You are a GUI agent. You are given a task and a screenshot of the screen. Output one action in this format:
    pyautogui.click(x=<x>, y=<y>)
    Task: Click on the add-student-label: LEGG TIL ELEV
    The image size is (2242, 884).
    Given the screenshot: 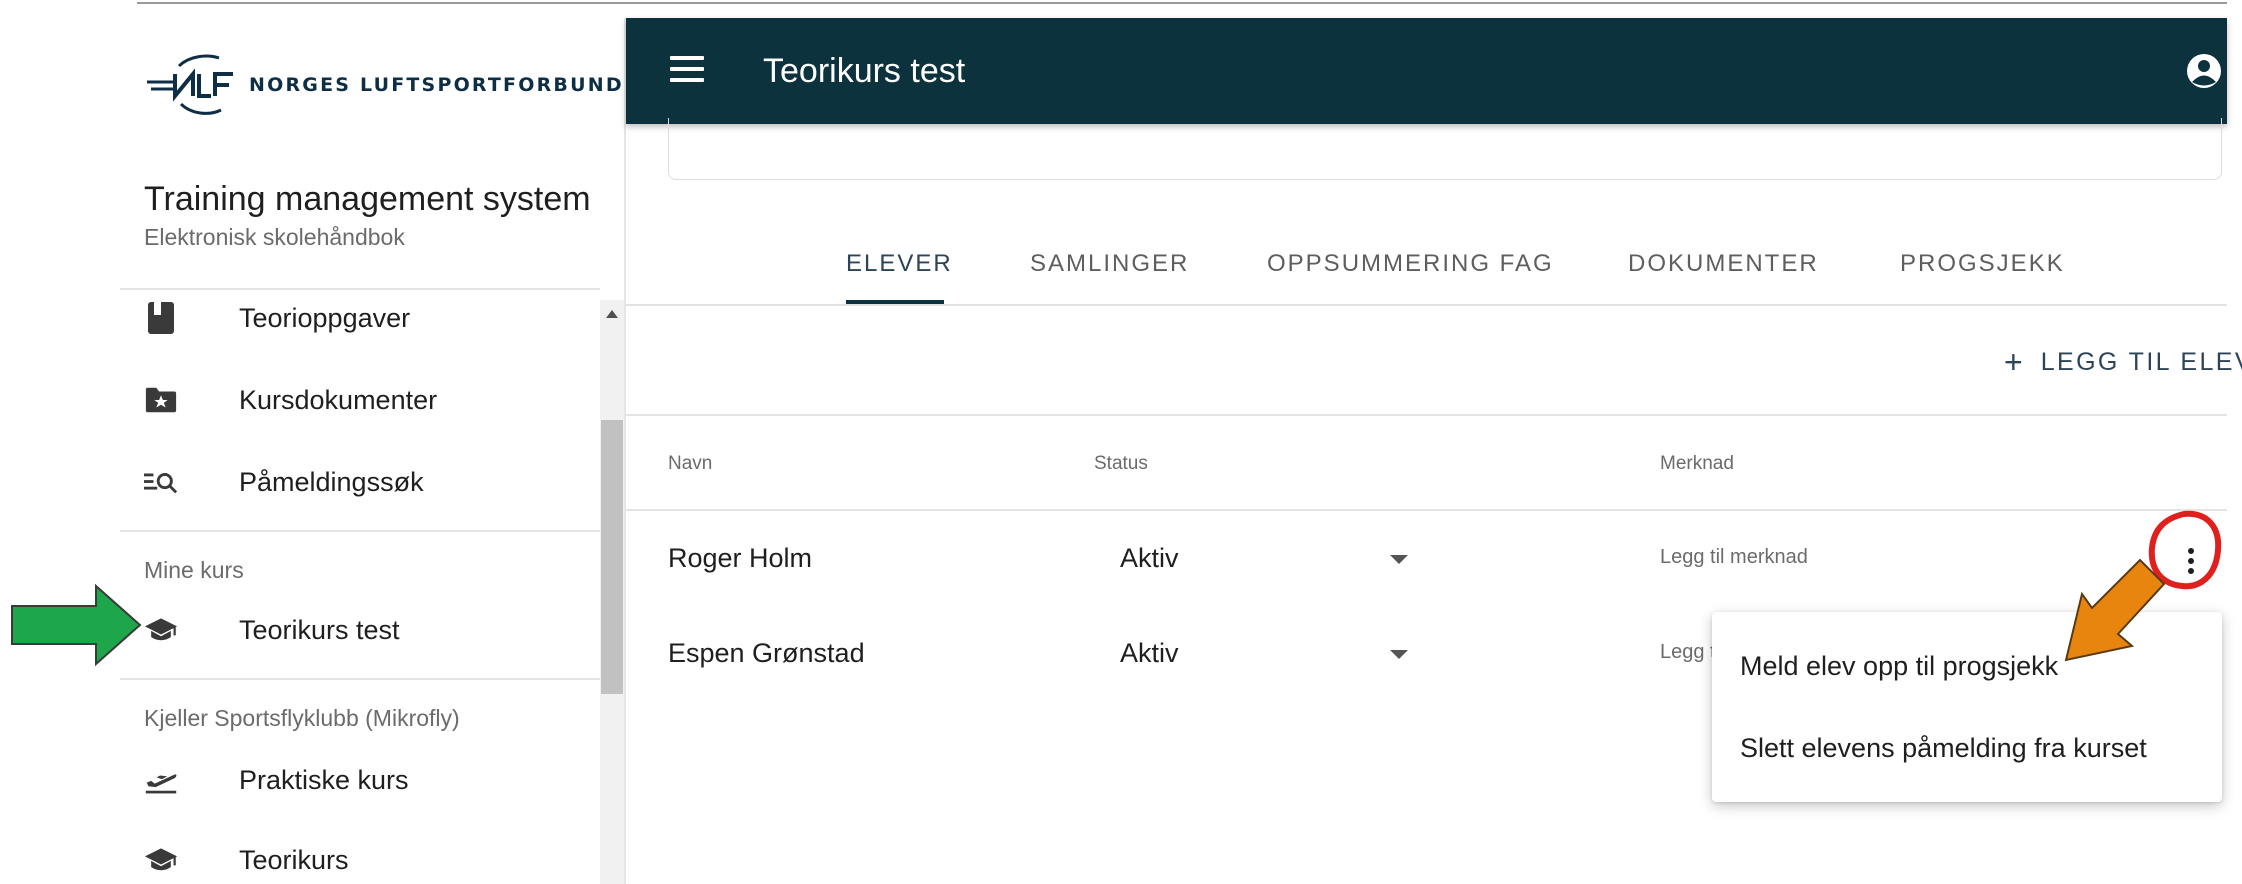 What is the action you would take?
    pyautogui.click(x=2141, y=361)
    